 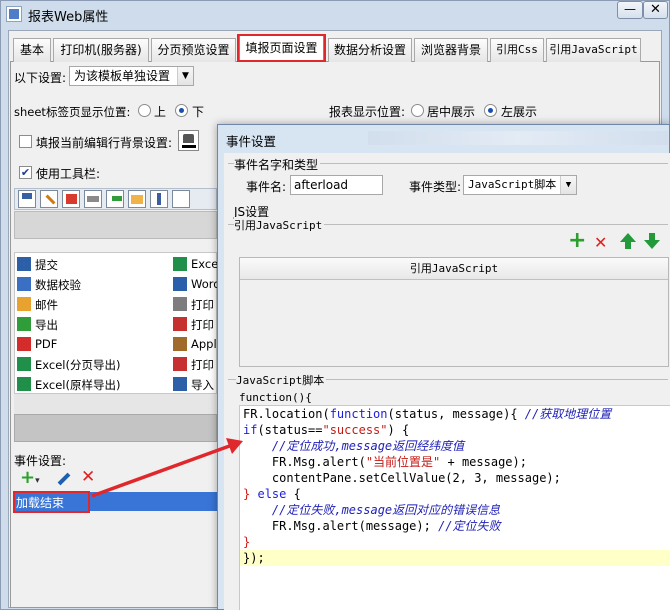 I want to click on list-item: Excel(分页导出), so click(x=90, y=364).